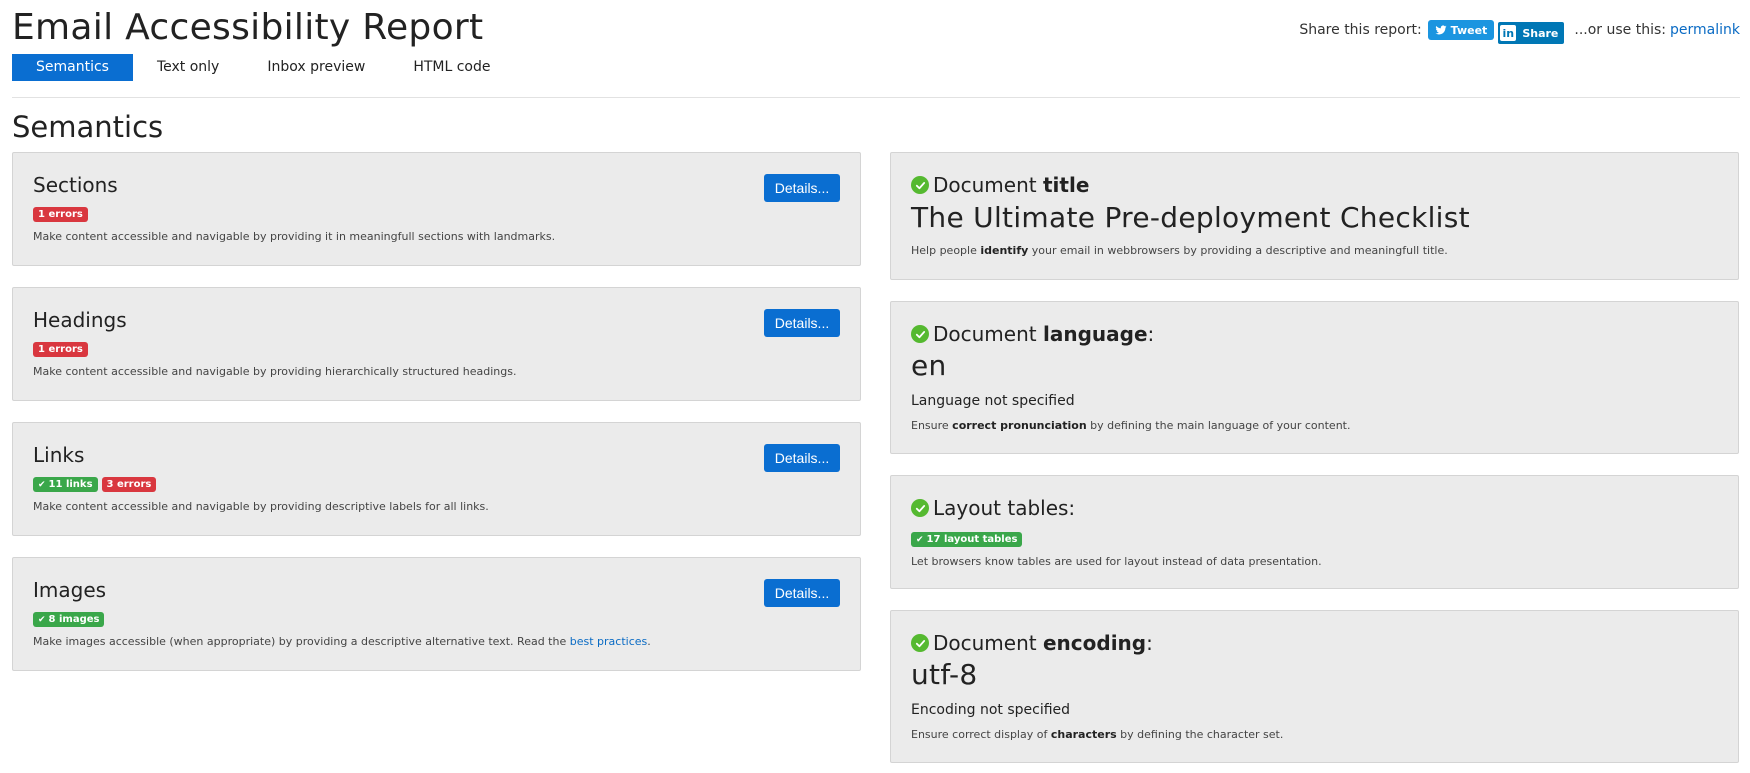 This screenshot has height=773, width=1750. Describe the element at coordinates (1004, 508) in the screenshot. I see `title-text: Layout tables:` at that location.